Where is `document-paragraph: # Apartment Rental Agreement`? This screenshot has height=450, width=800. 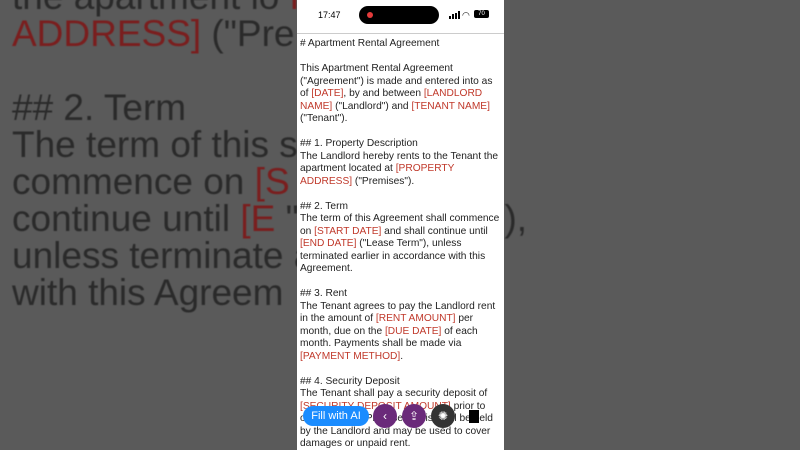
document-paragraph: # Apartment Rental Agreement is located at coordinates (401, 44).